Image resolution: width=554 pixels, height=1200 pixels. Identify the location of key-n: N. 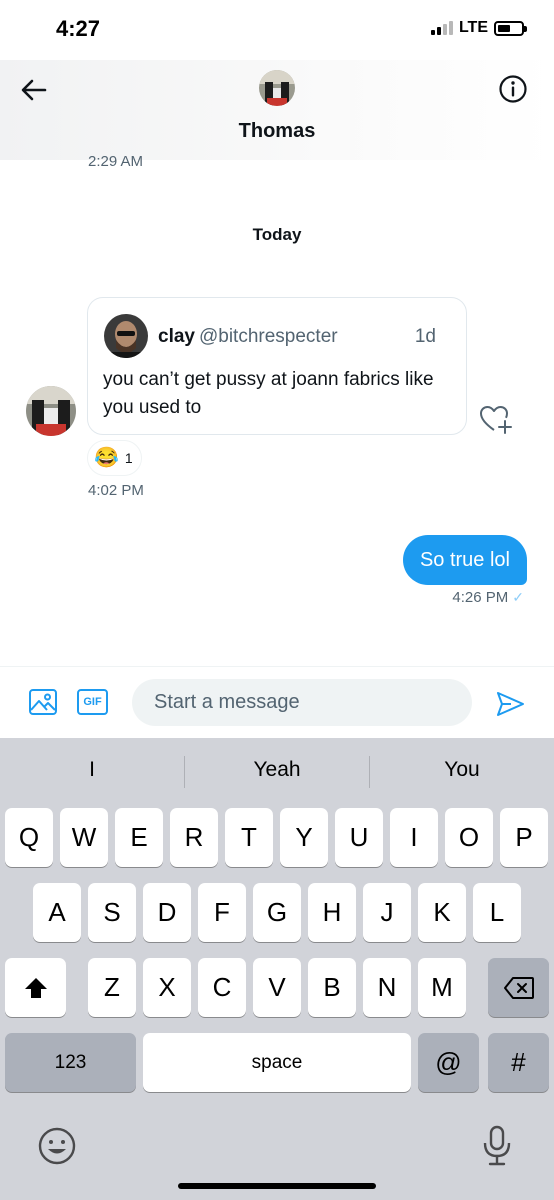
(387, 987).